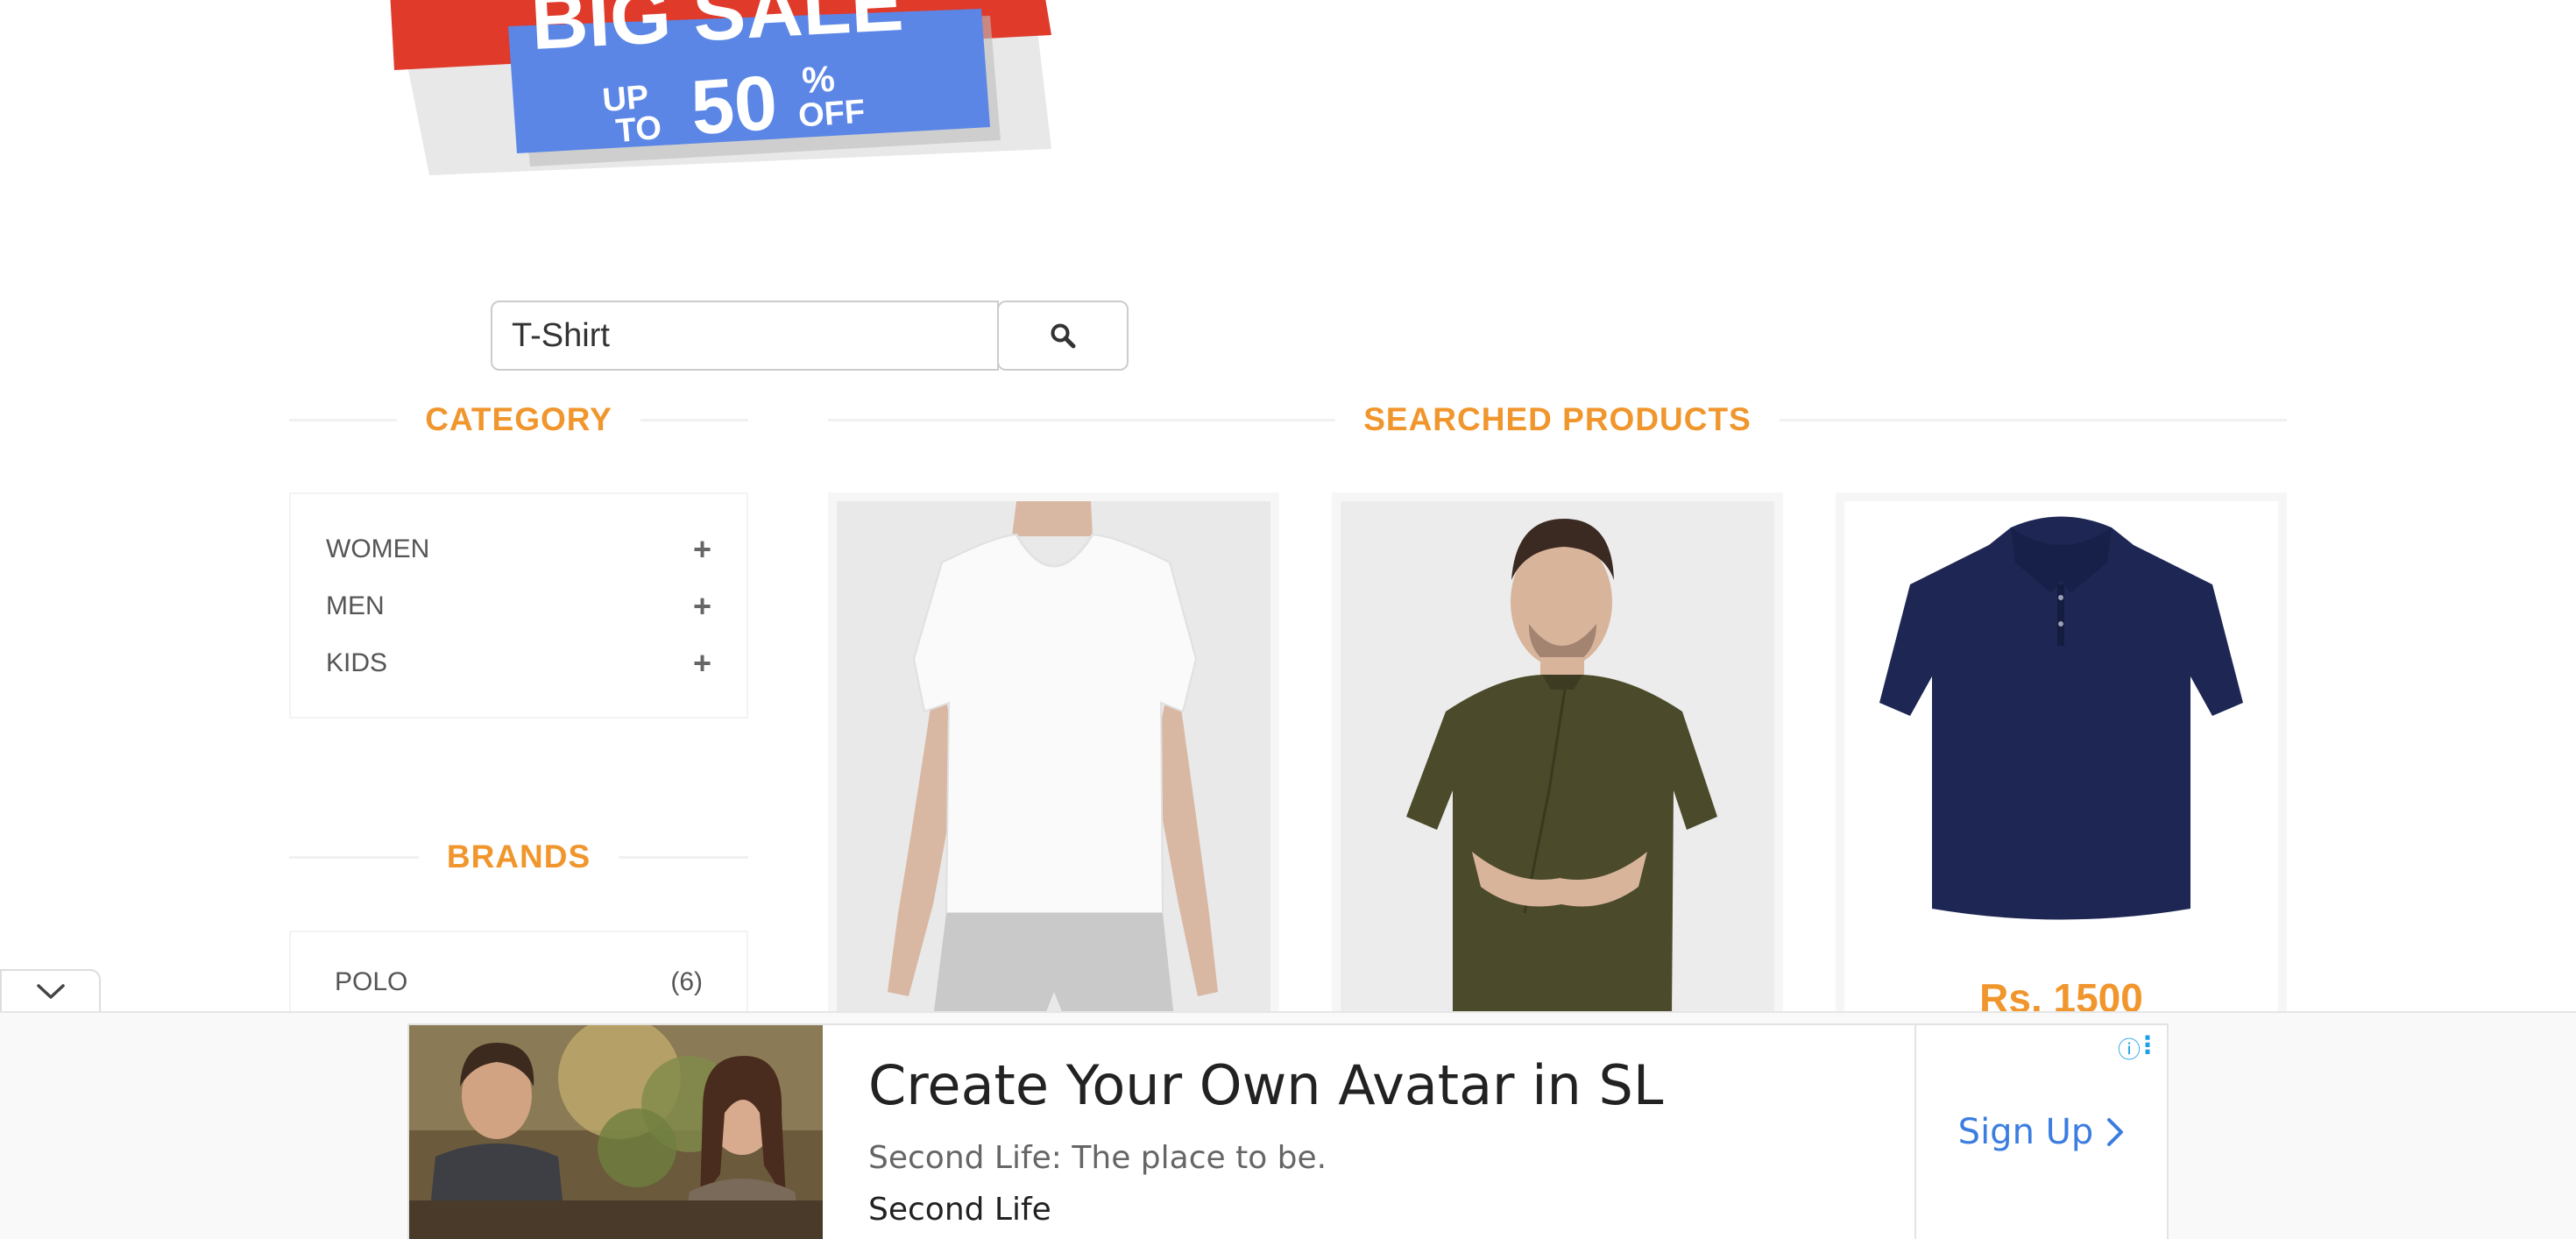 This screenshot has height=1239, width=2576. I want to click on big-sale-banner: BIG SALE UP TO 50 % OFF, so click(727, 96).